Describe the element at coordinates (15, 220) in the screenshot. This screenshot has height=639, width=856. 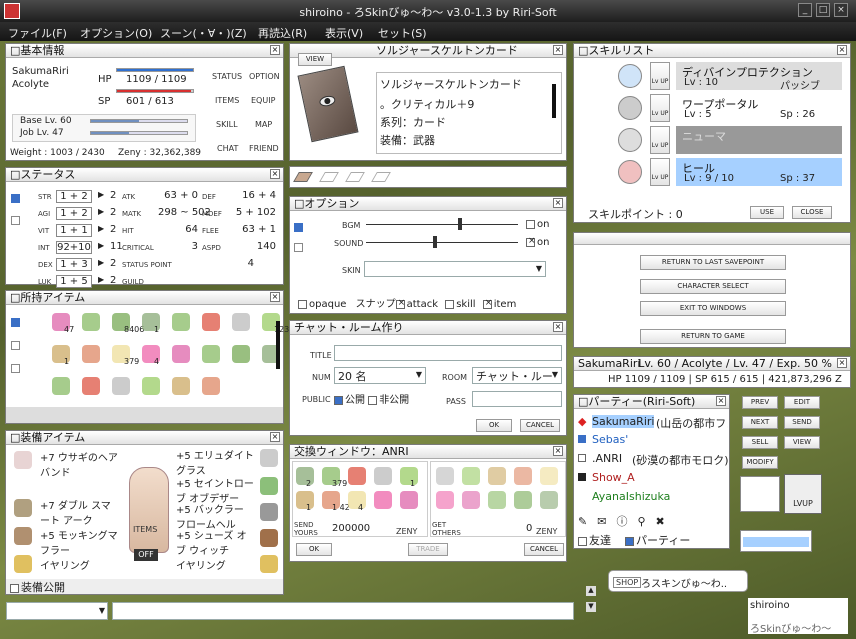
I see `status-tab-check` at that location.